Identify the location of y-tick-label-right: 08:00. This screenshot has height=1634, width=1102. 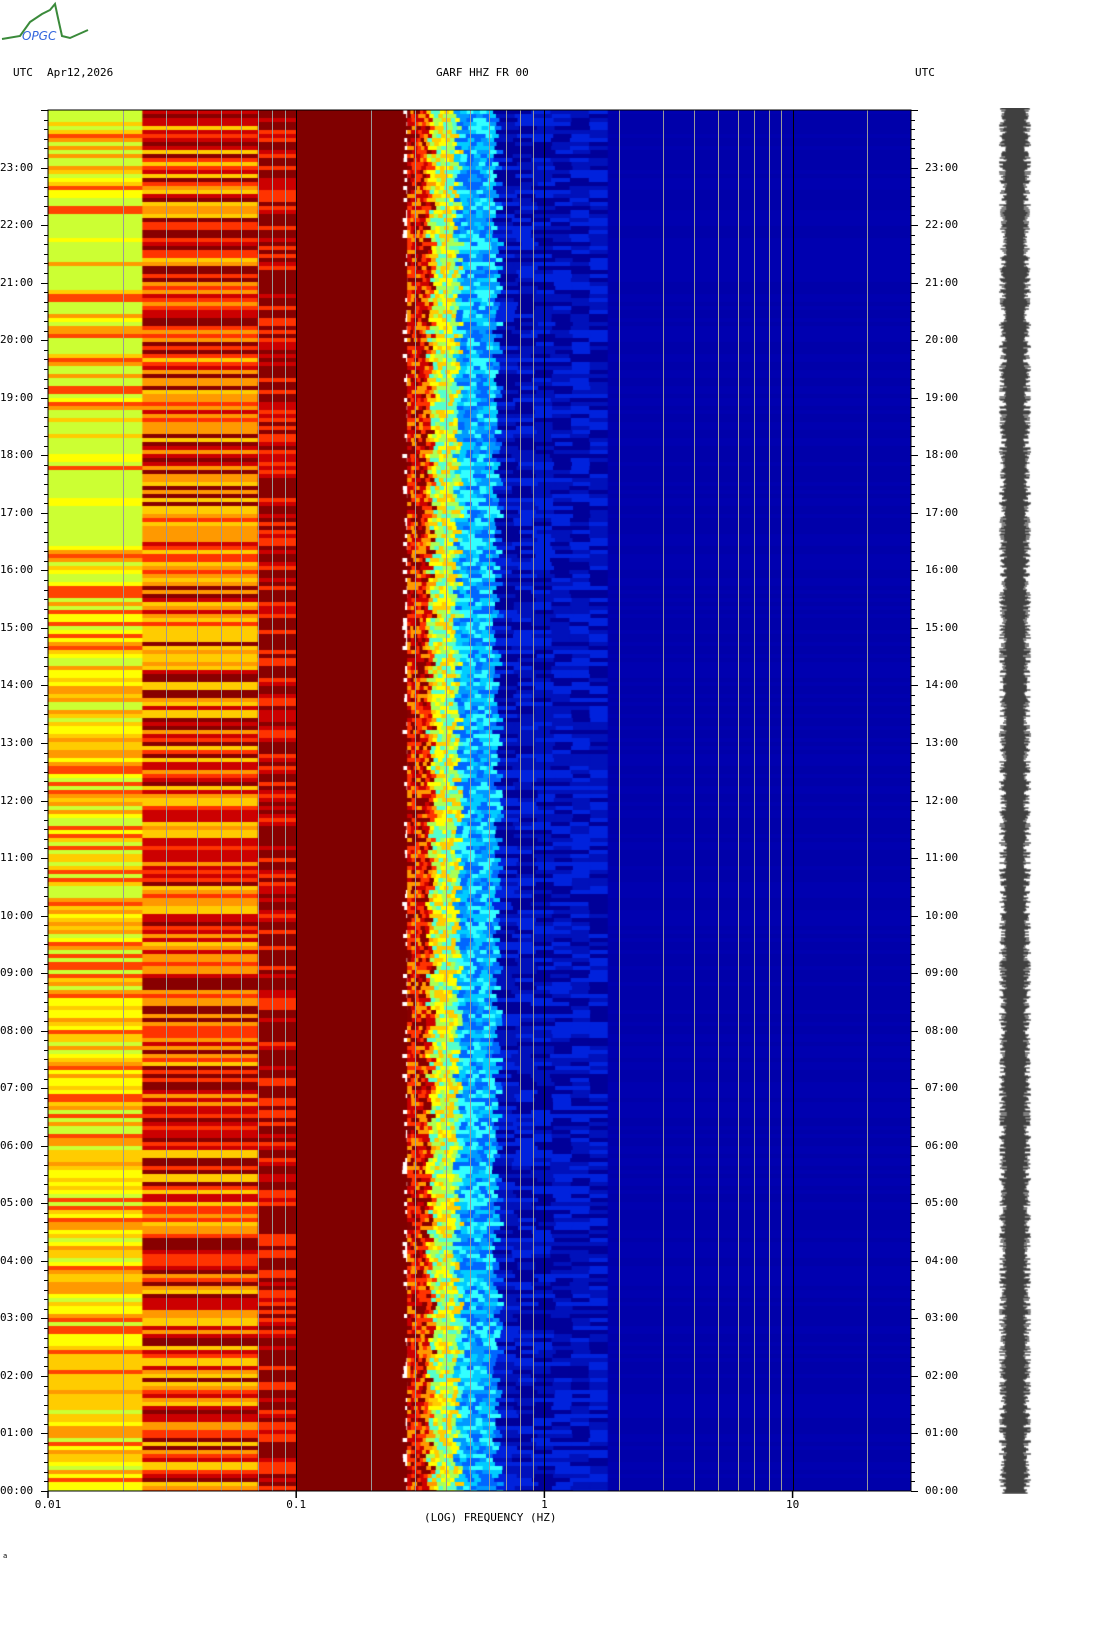
(942, 1030).